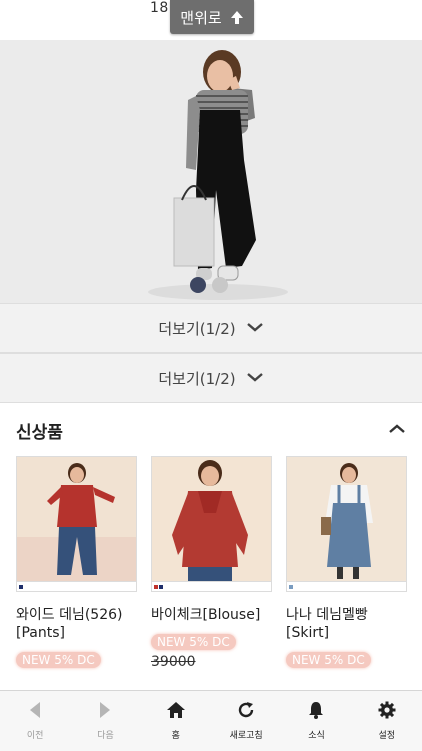  Describe the element at coordinates (39, 433) in the screenshot. I see `section-title: 신상품` at that location.